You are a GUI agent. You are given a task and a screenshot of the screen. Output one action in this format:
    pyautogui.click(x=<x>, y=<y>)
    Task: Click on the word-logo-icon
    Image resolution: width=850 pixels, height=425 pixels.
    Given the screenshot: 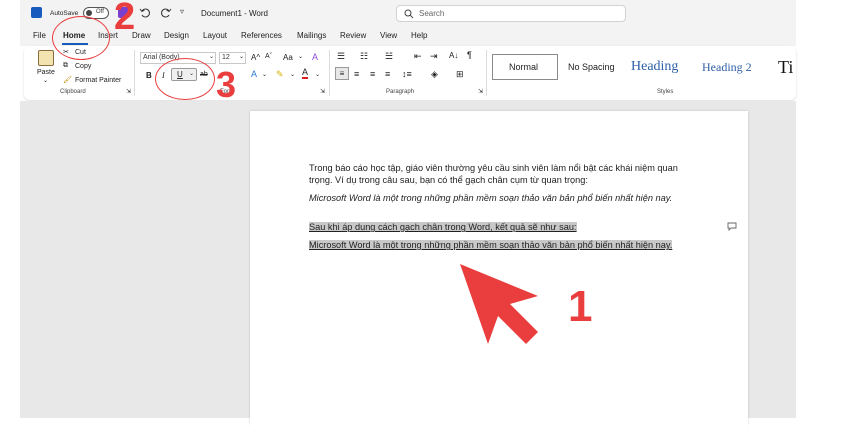 What is the action you would take?
    pyautogui.click(x=36, y=12)
    